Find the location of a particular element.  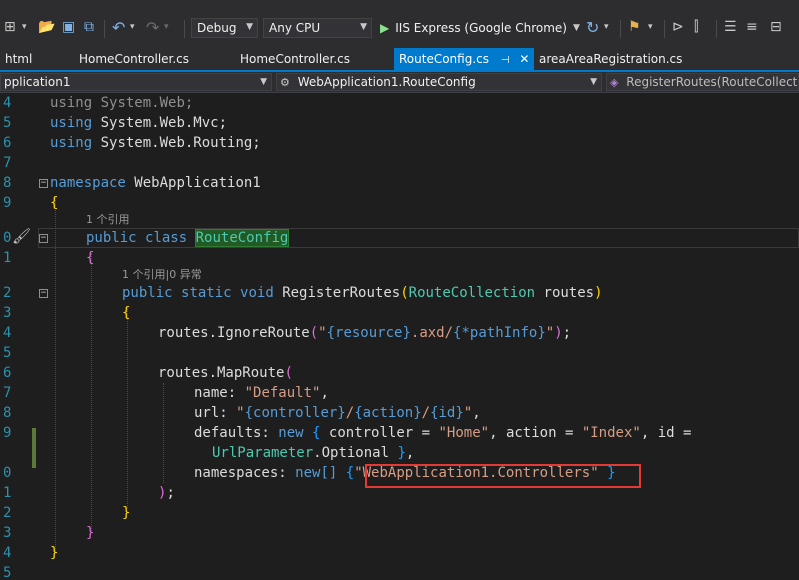

bookmark-icon: ⊟ is located at coordinates (776, 27).